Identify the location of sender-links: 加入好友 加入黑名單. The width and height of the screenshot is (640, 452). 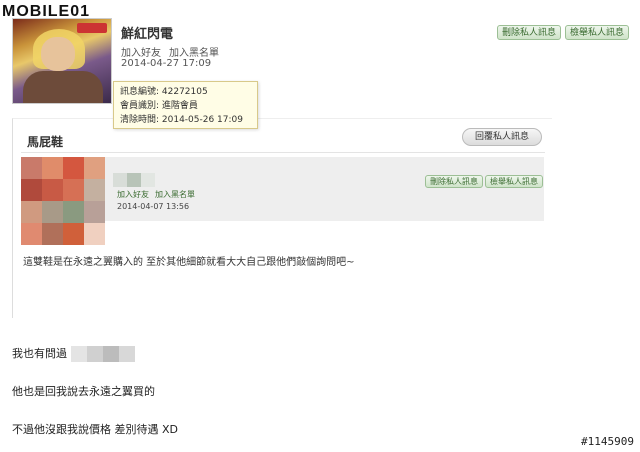
(174, 51).